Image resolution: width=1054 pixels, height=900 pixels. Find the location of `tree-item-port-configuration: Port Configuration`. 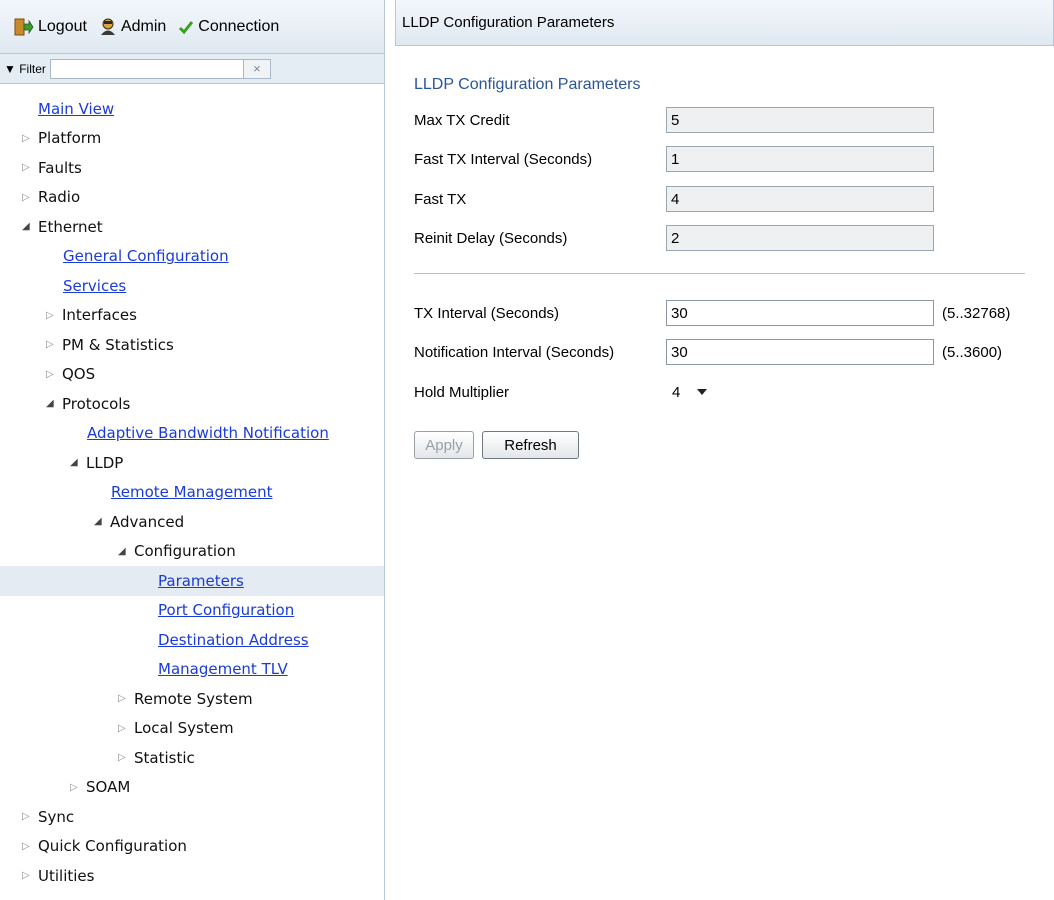

tree-item-port-configuration: Port Configuration is located at coordinates (192, 611).